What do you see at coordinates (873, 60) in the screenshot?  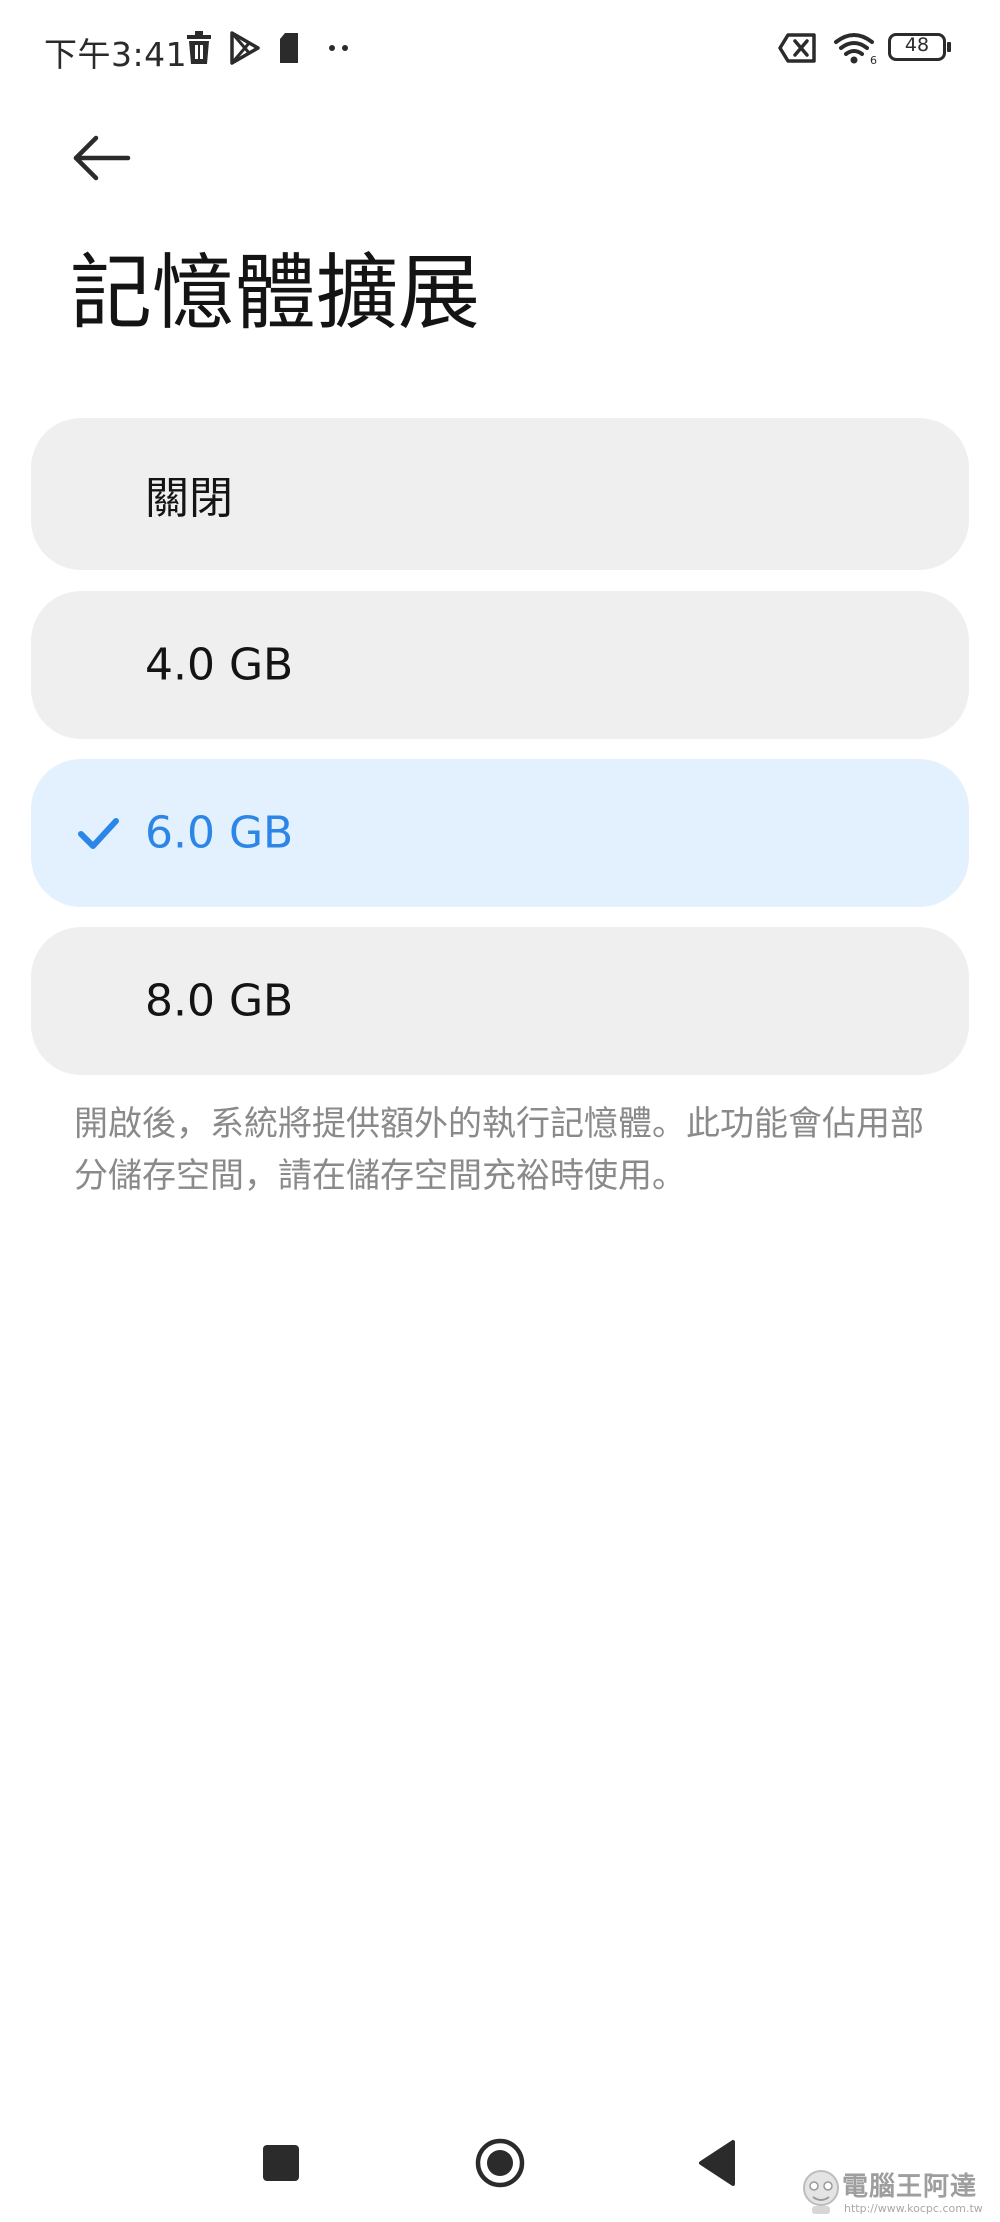 I see `svg-text: 6` at bounding box center [873, 60].